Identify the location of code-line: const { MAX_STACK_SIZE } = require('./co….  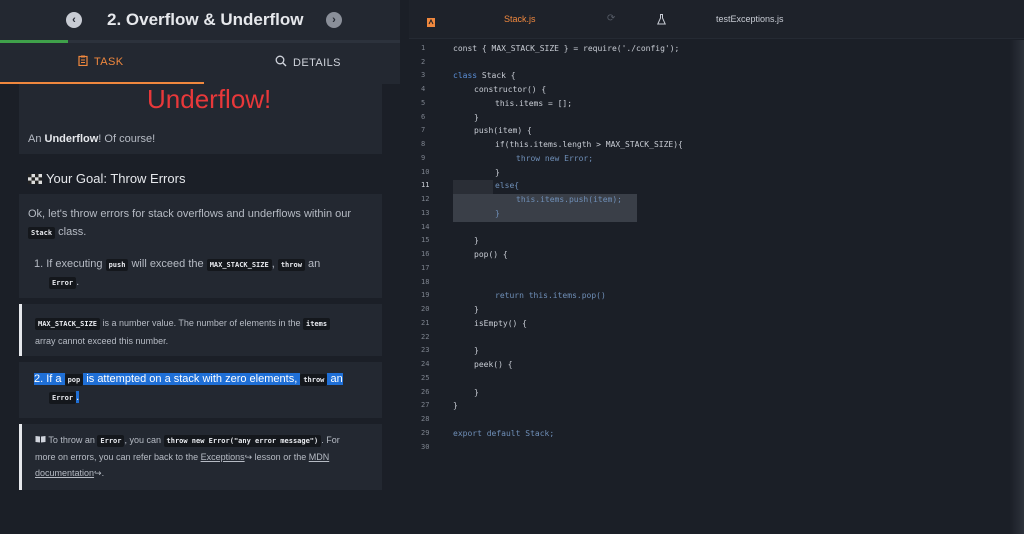
(566, 48).